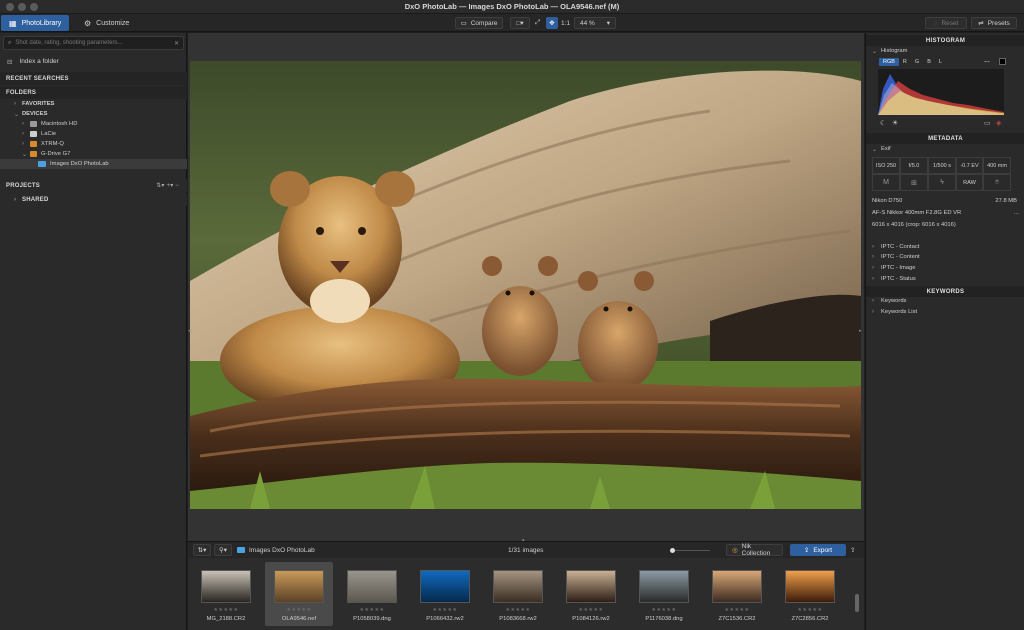 The image size is (1024, 630). I want to click on iptc-label: IPTC - Status, so click(898, 279).